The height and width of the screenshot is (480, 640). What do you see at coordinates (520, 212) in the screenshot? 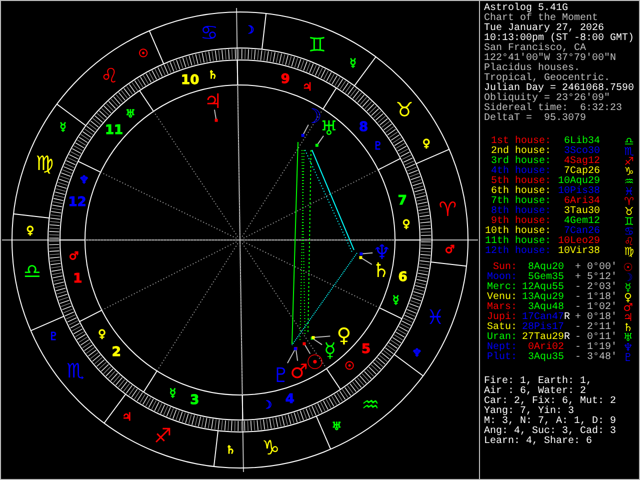
I see `house-label: 8th house:` at bounding box center [520, 212].